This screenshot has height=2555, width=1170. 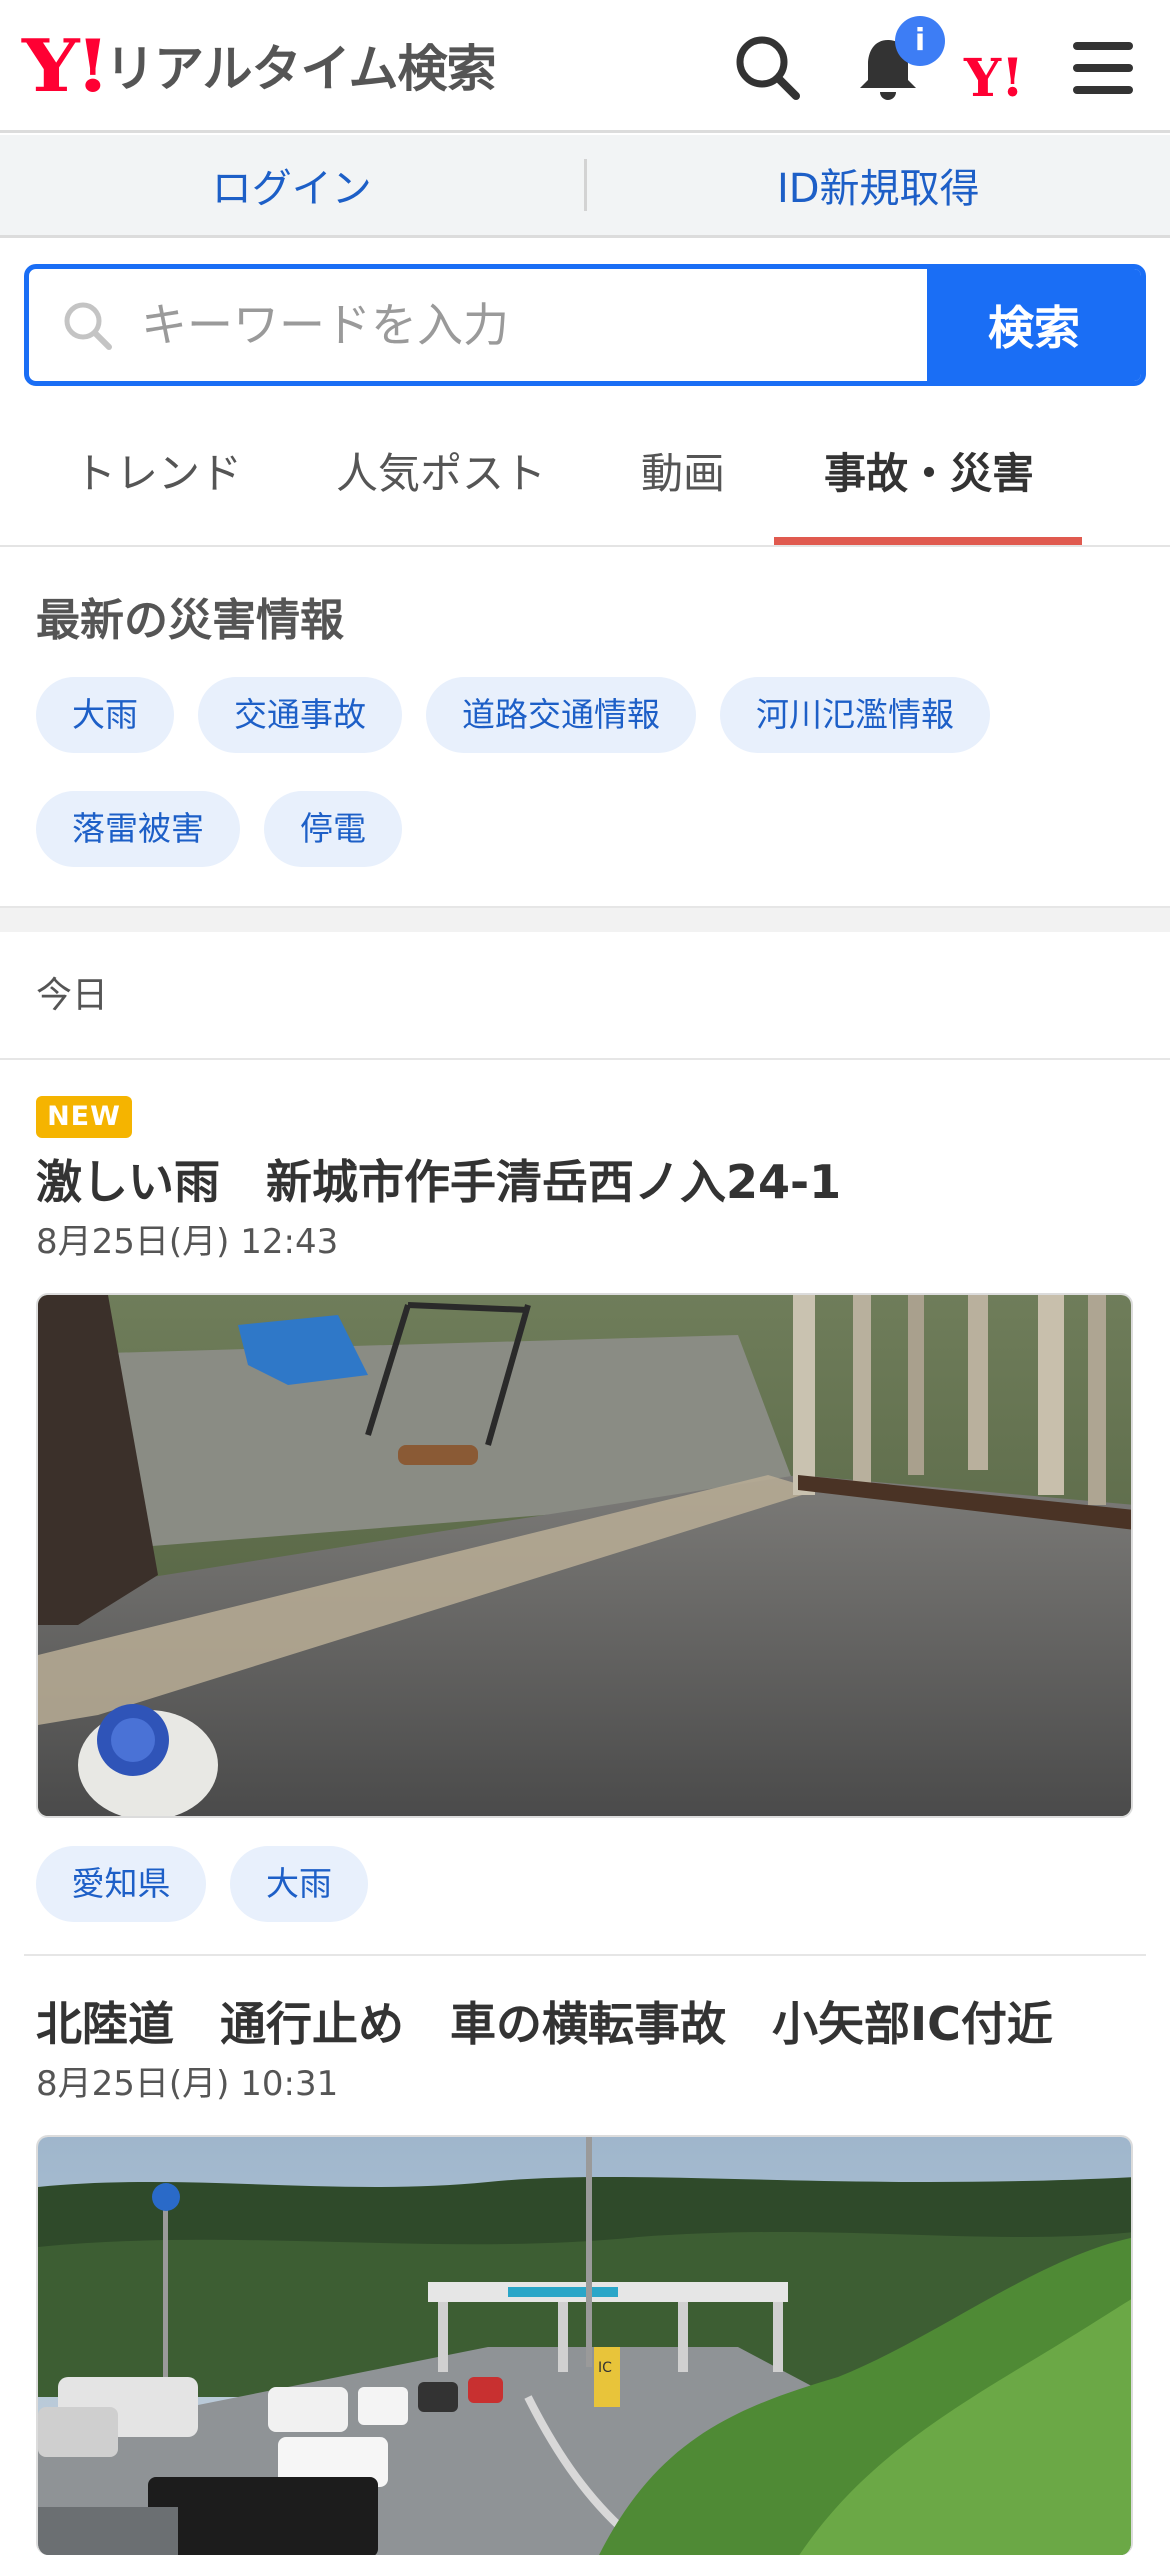 I want to click on logo-y-mark: Y!, so click(x=64, y=65).